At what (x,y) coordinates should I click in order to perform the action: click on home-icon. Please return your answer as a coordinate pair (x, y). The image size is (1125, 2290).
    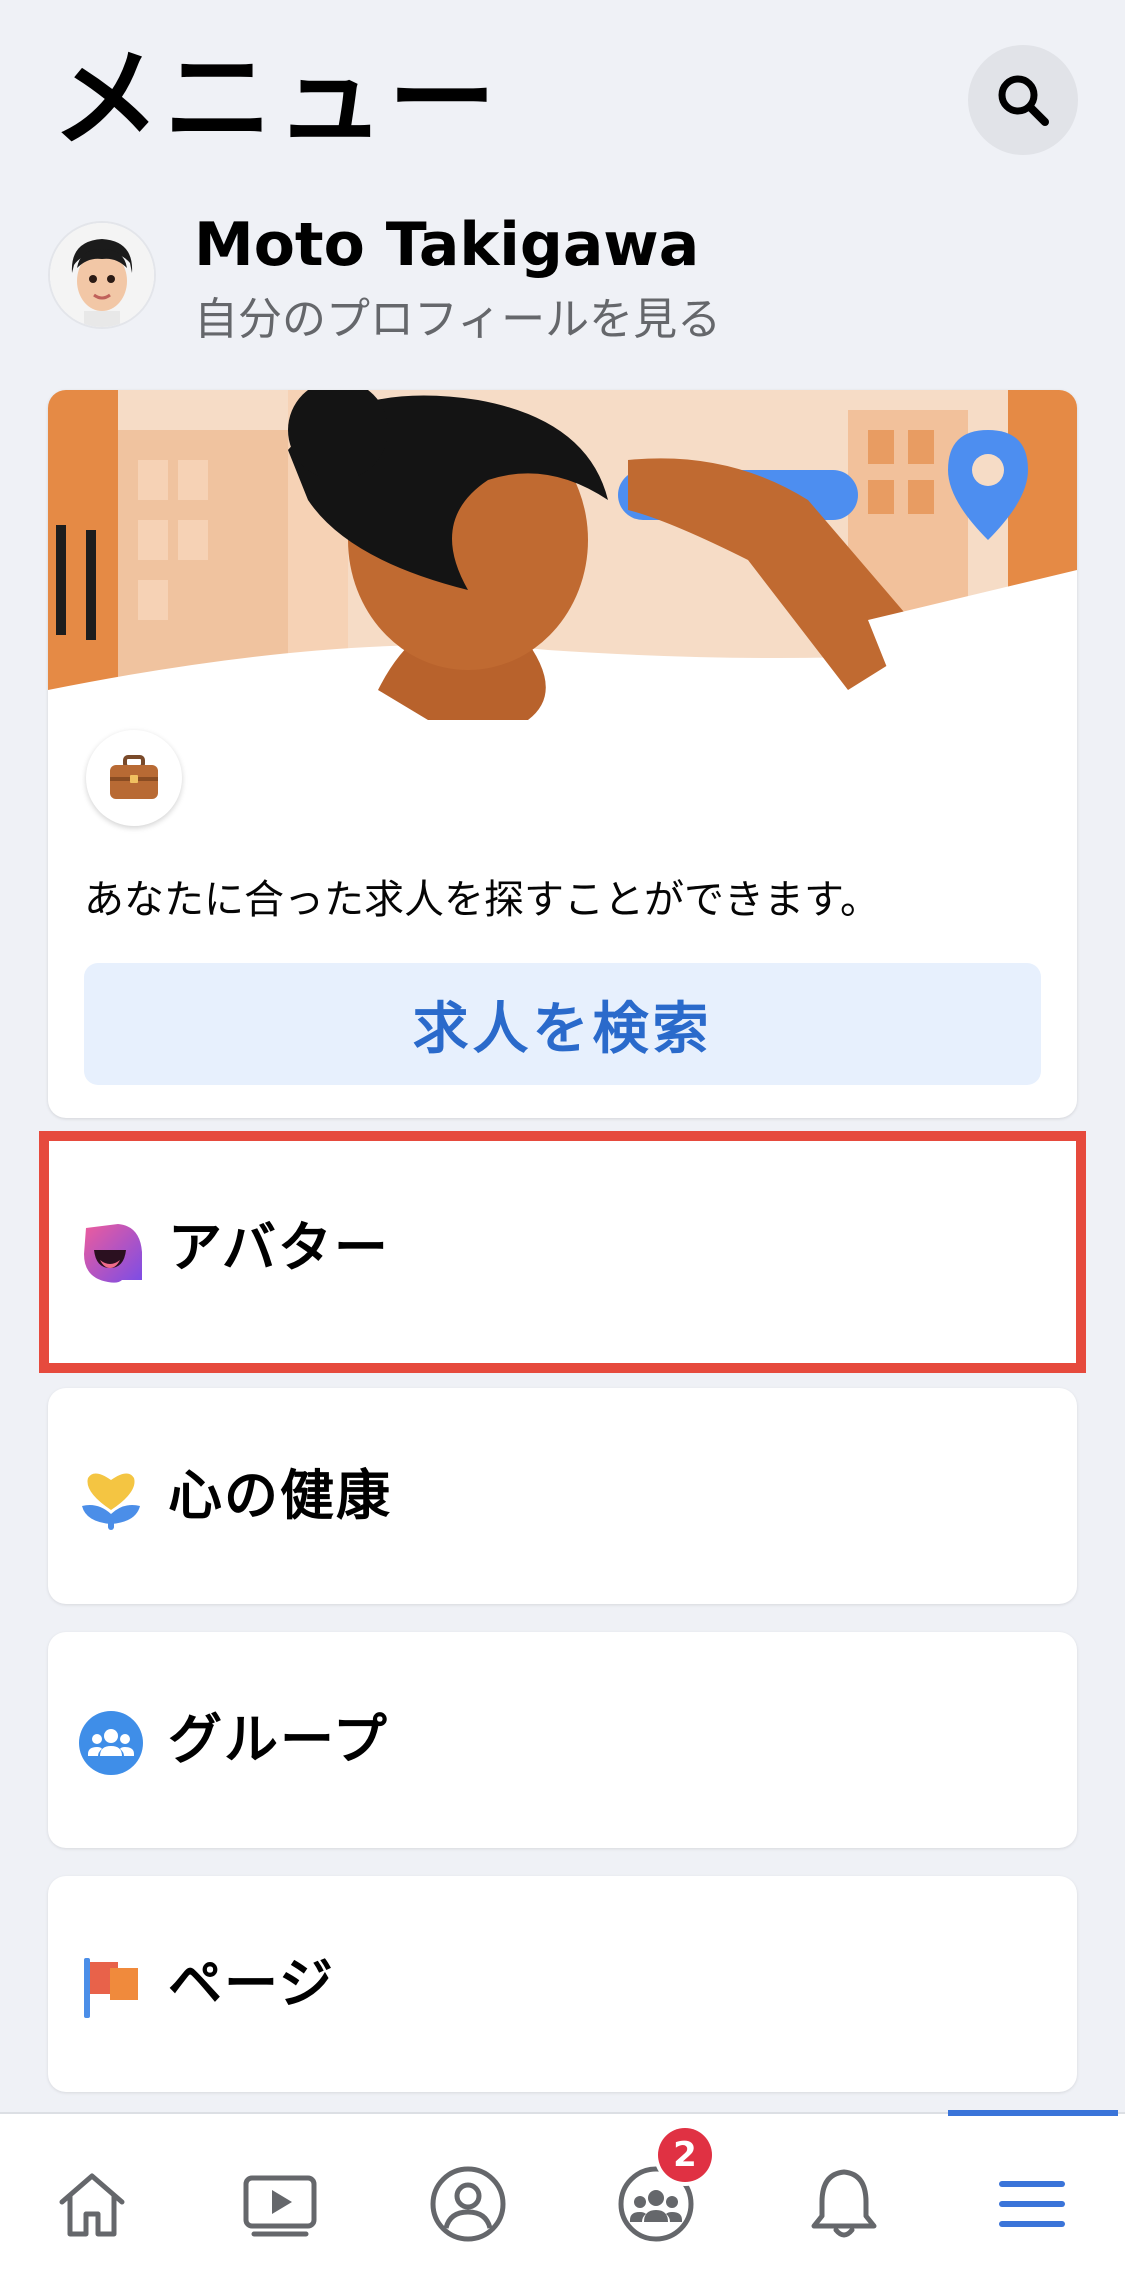
    Looking at the image, I should click on (92, 2205).